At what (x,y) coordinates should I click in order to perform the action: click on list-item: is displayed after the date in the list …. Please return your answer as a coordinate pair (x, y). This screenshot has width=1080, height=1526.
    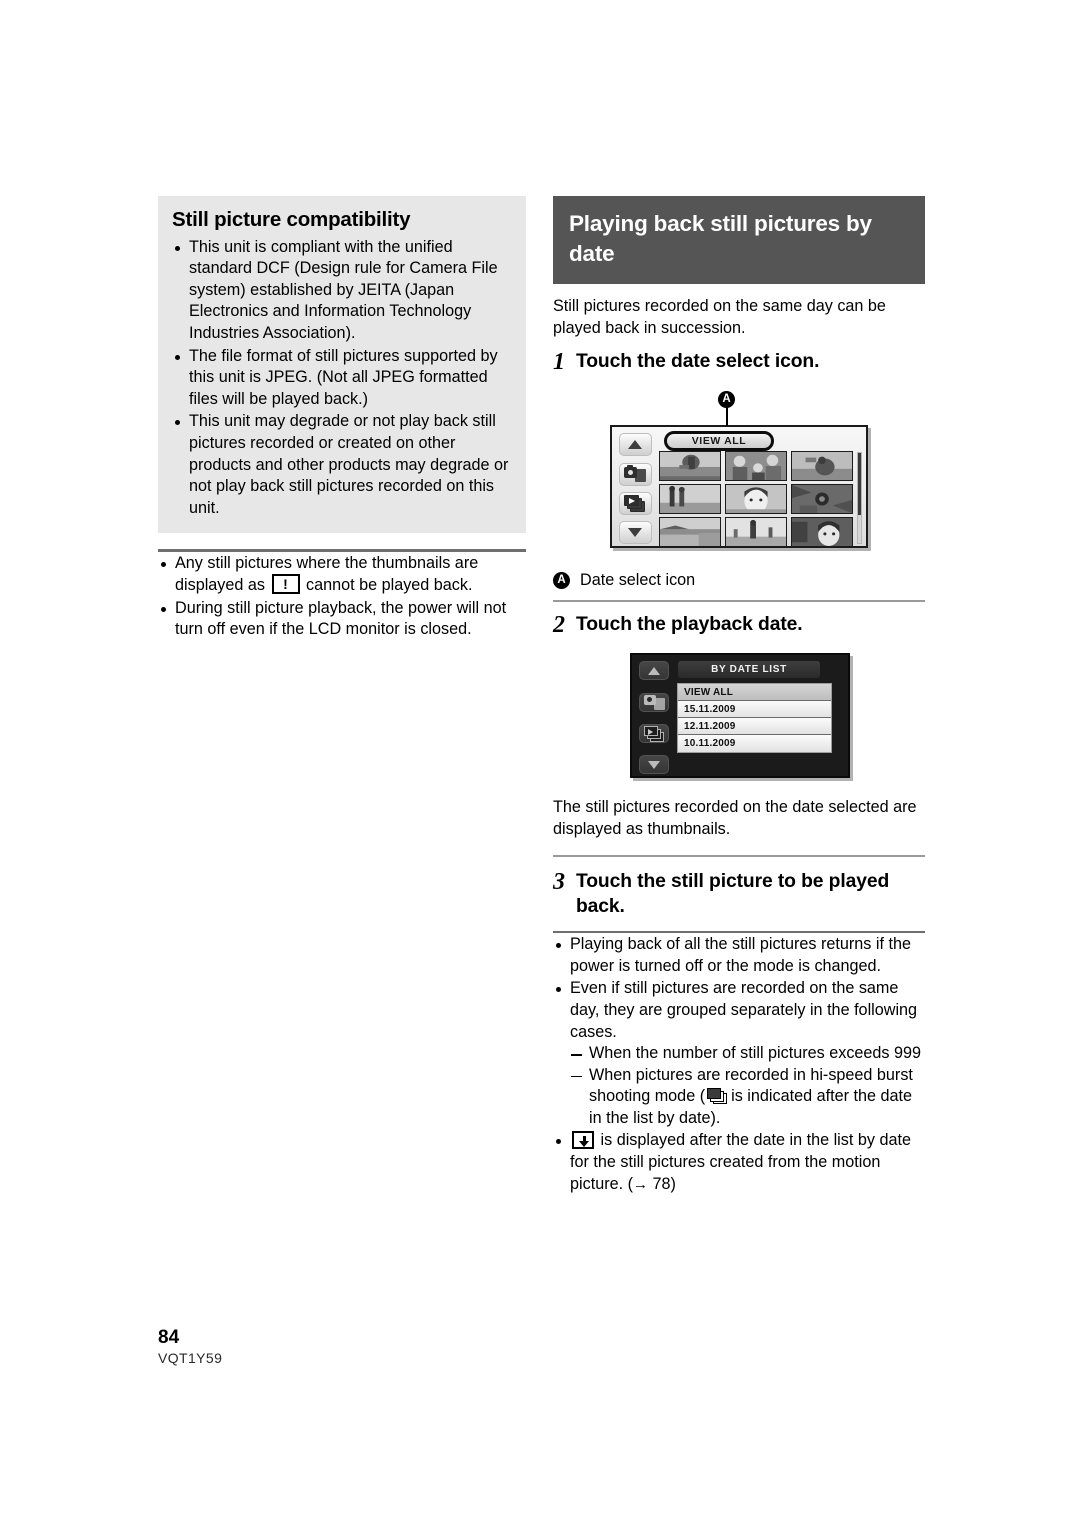
    Looking at the image, I should click on (739, 1162).